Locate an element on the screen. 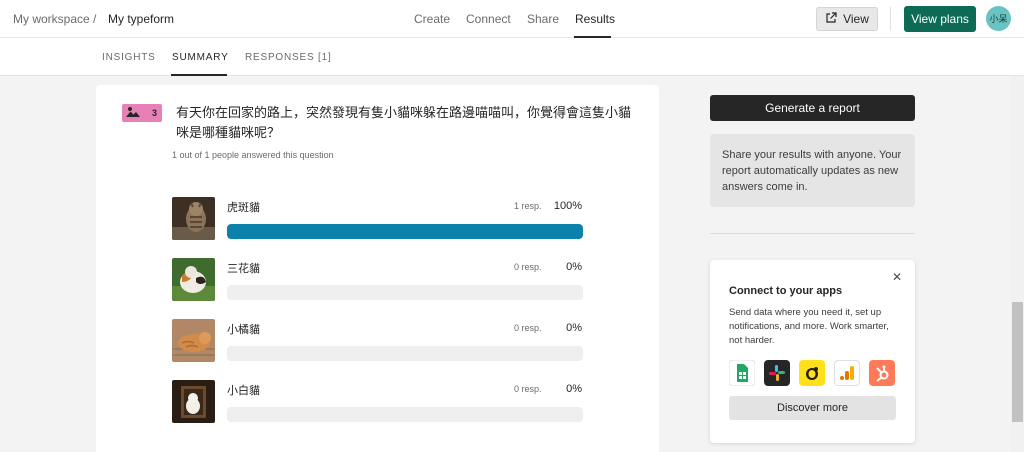  answer-label: 小橘貓 is located at coordinates (243, 330).